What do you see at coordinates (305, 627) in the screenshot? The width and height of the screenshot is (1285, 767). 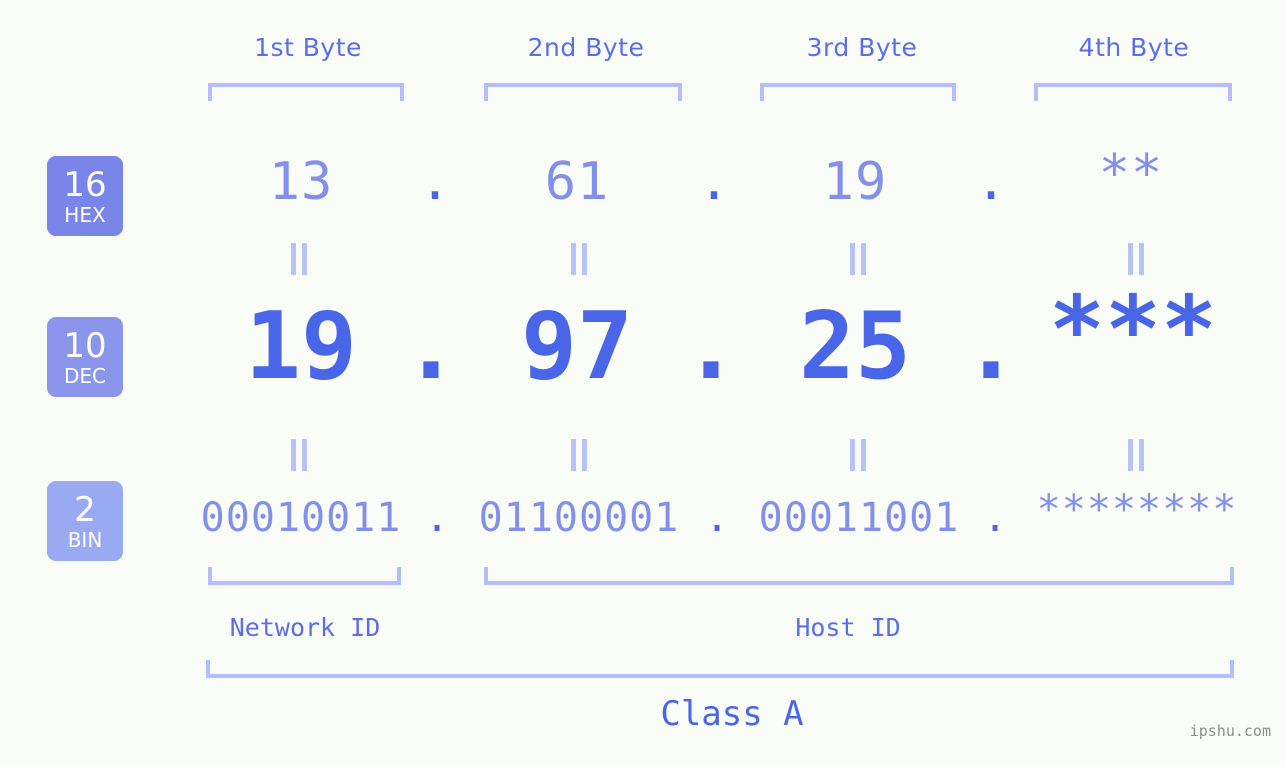 I see `network-id-label: Network ID` at bounding box center [305, 627].